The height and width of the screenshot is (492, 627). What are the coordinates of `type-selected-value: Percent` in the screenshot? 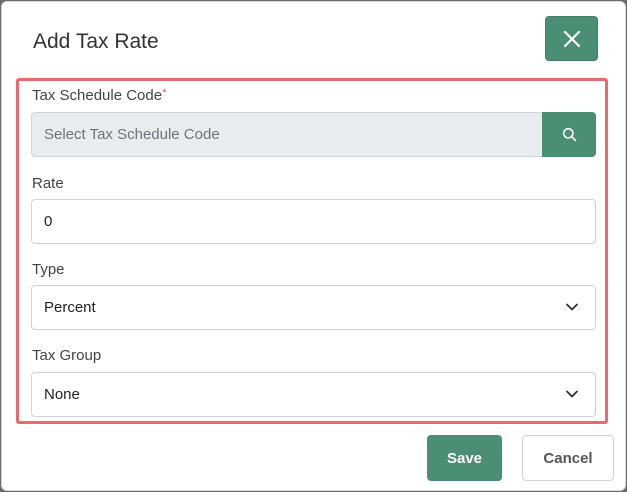 It's located at (70, 307).